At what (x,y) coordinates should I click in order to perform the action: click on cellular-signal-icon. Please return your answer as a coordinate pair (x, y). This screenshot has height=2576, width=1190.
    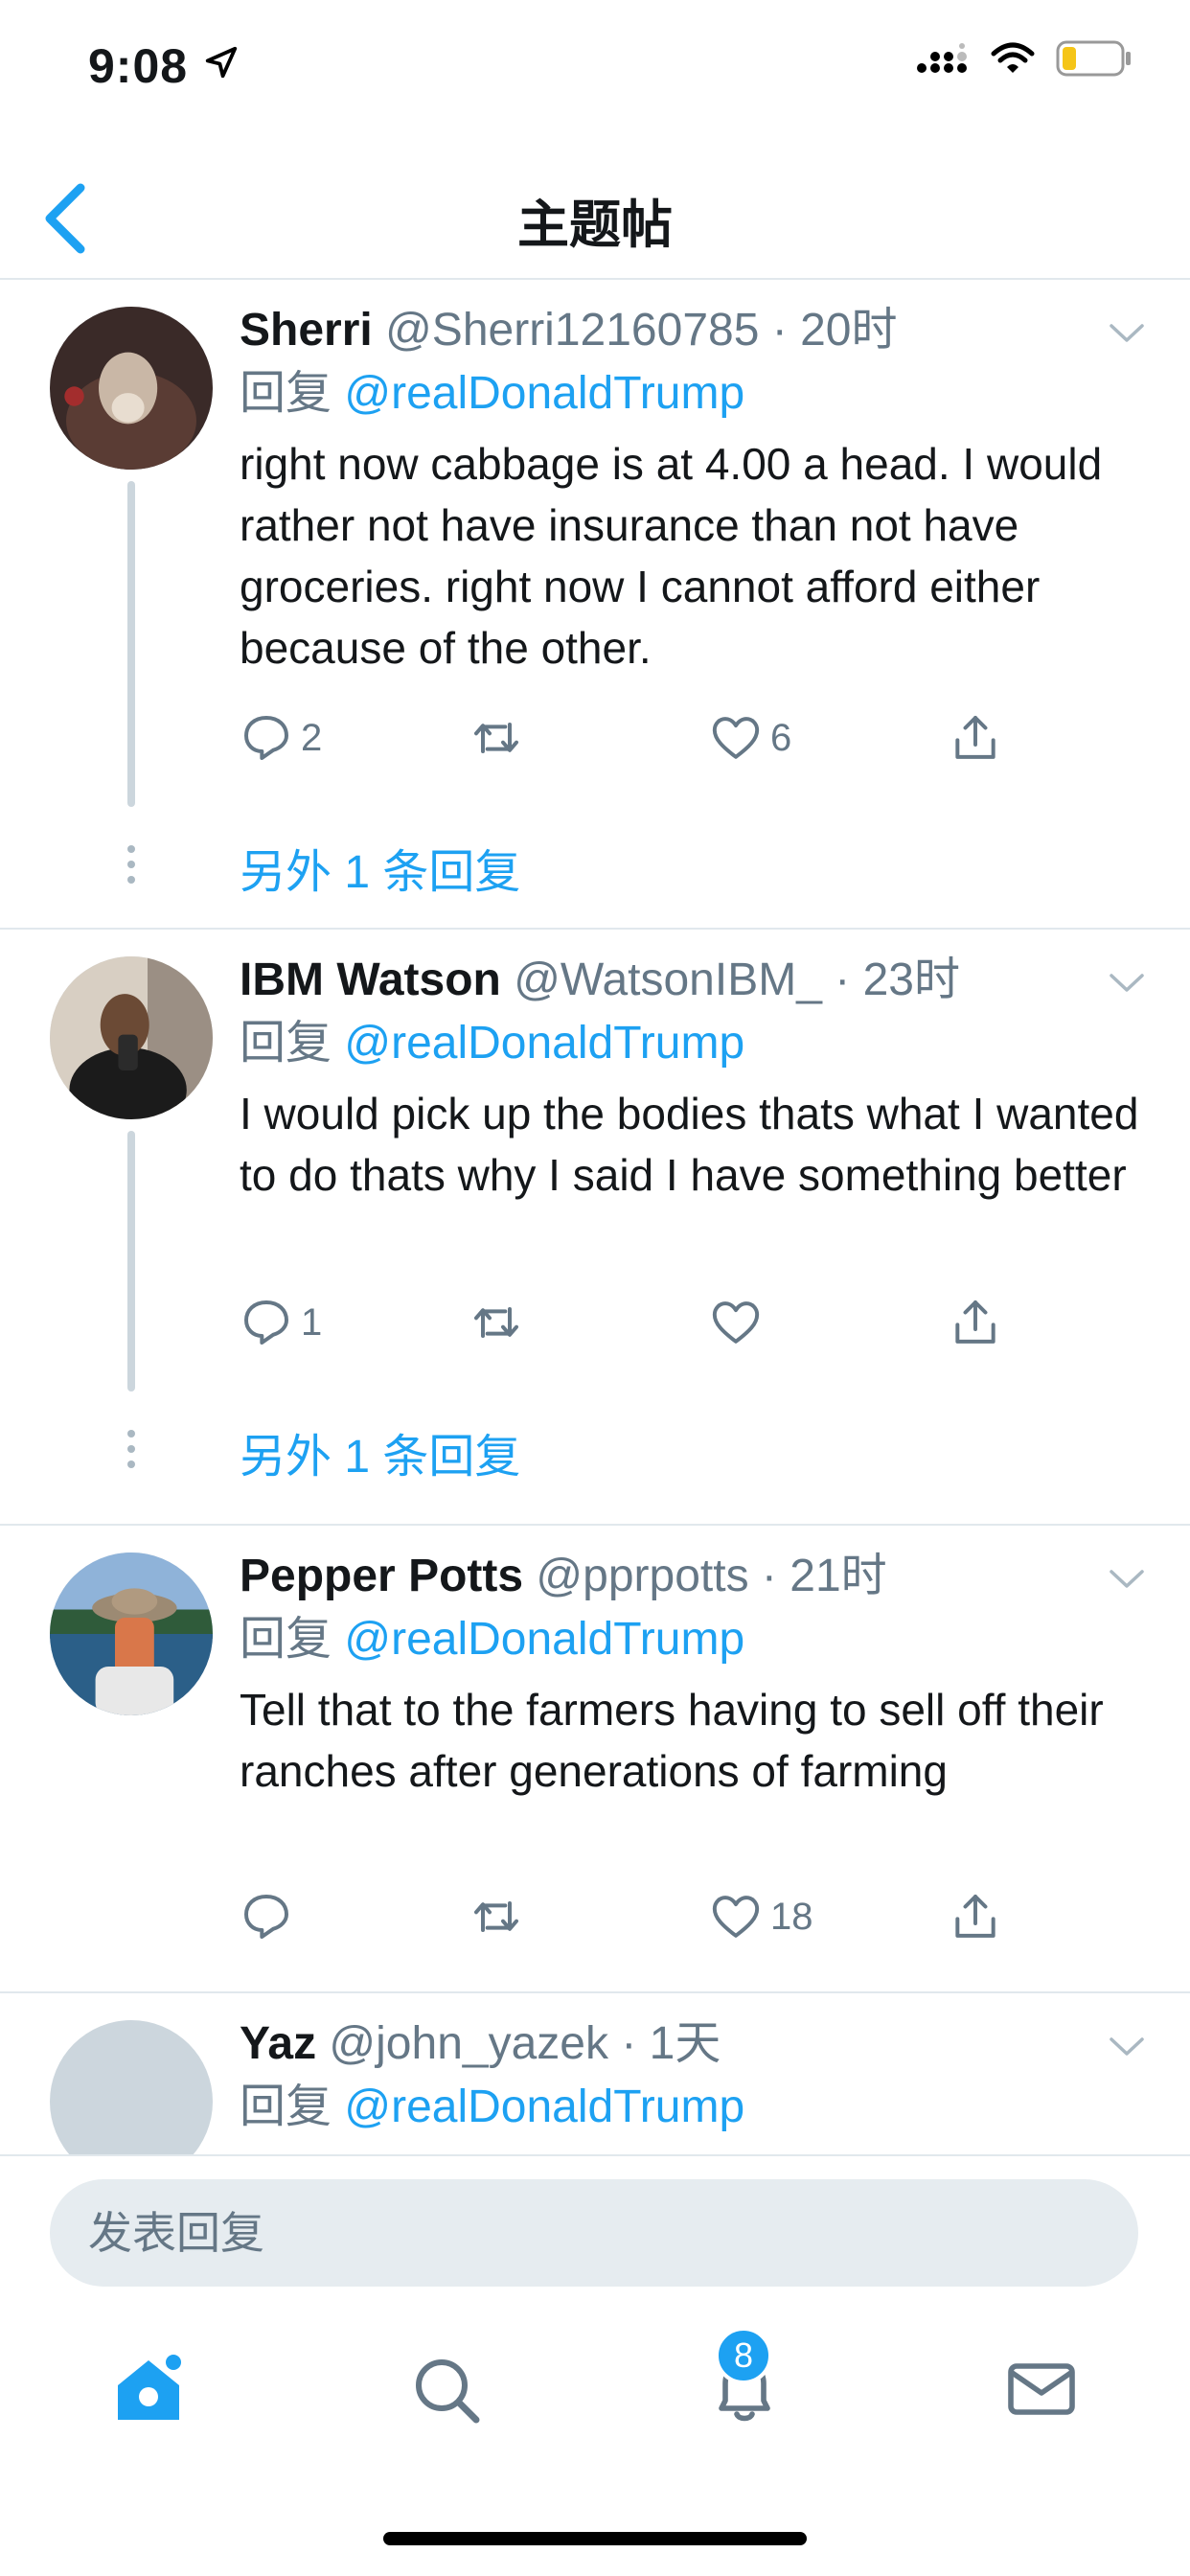
    Looking at the image, I should click on (942, 58).